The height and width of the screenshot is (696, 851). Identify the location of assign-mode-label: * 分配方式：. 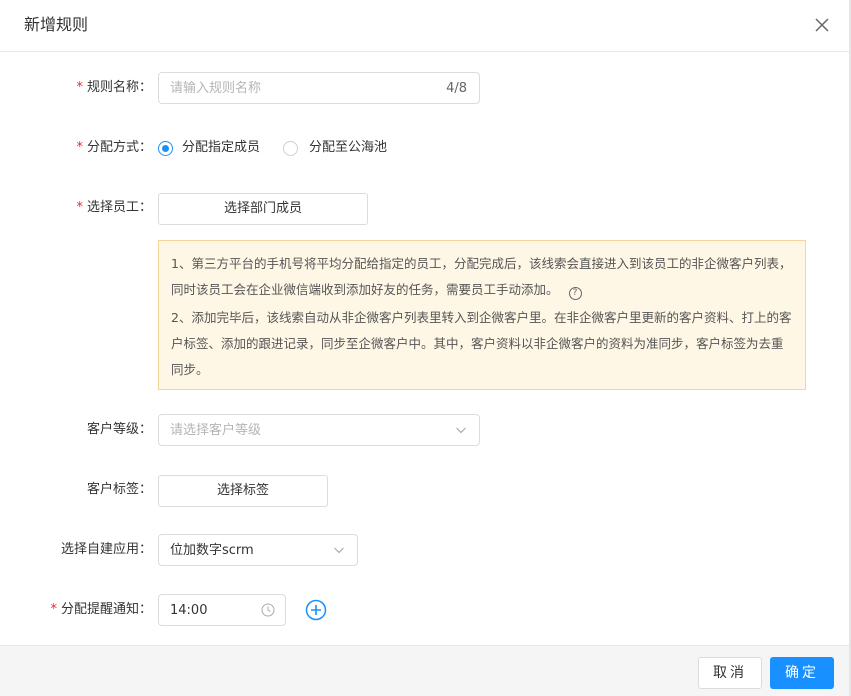
(114, 147).